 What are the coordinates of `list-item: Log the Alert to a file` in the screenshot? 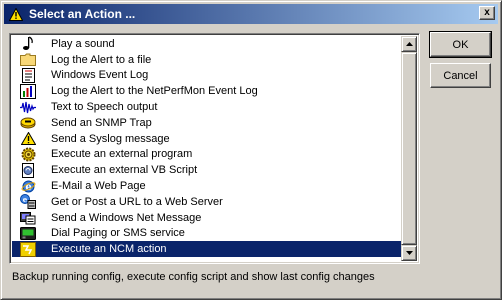 It's located at (206, 60).